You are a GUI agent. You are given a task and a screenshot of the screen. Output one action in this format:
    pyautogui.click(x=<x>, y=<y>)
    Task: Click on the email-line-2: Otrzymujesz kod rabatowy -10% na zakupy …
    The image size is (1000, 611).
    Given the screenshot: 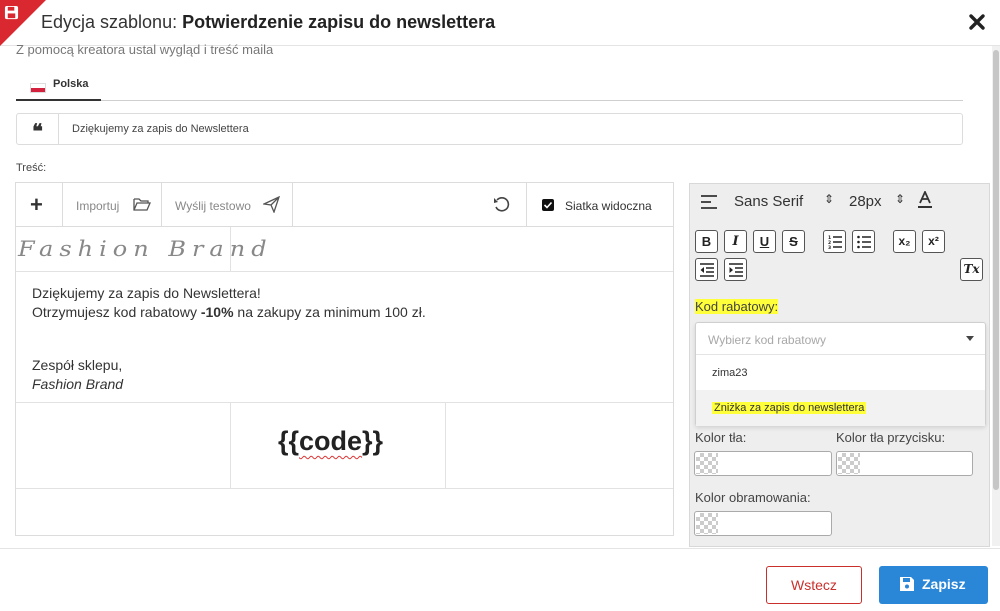 What is the action you would take?
    pyautogui.click(x=229, y=312)
    